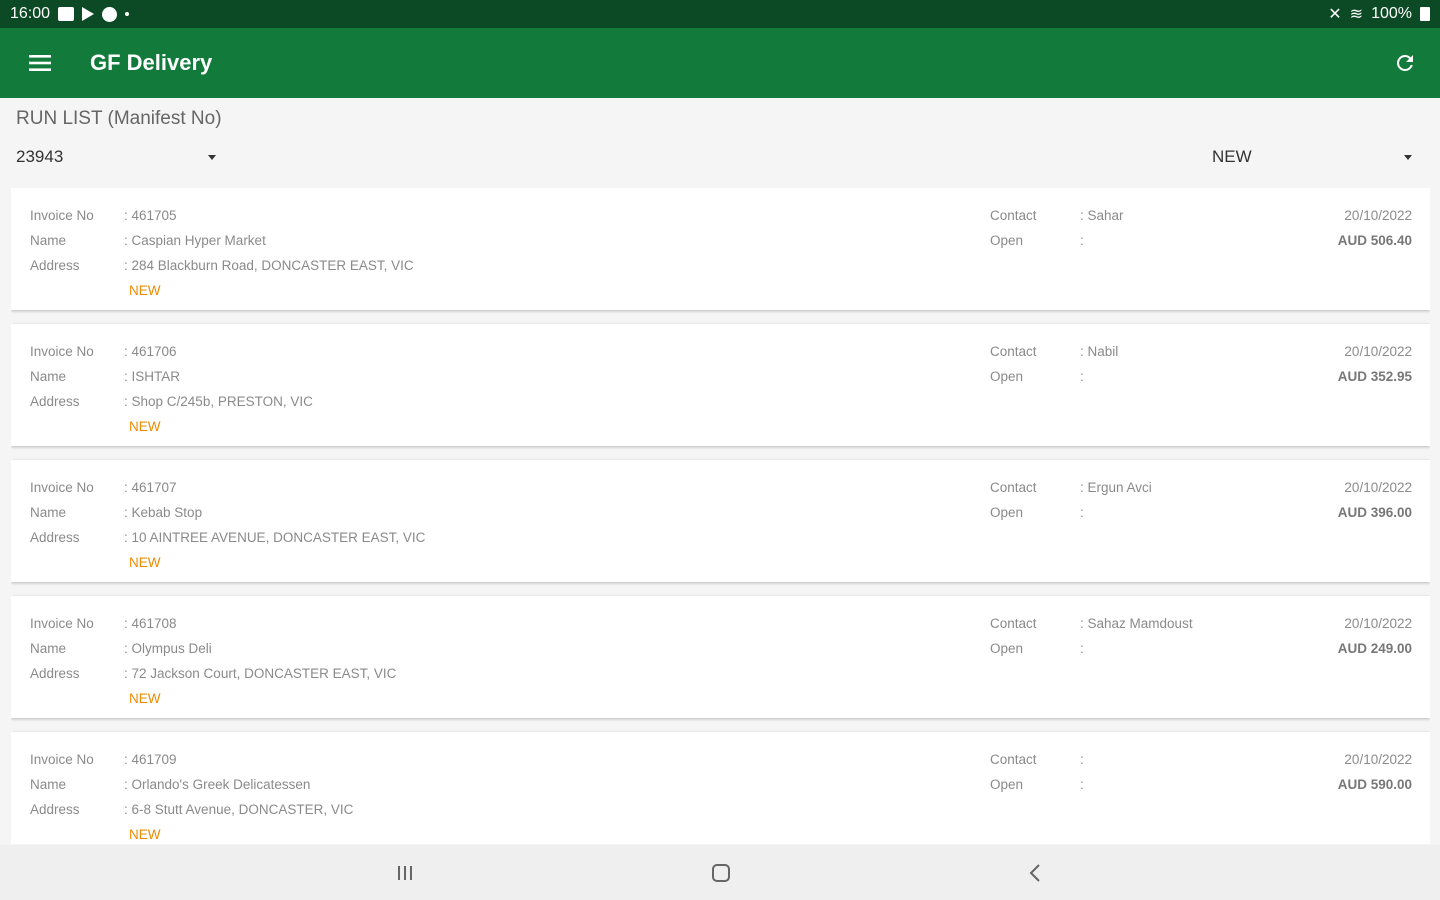 This screenshot has width=1440, height=900. Describe the element at coordinates (195, 240) in the screenshot. I see `name-value: Caspian Hyper Market` at that location.